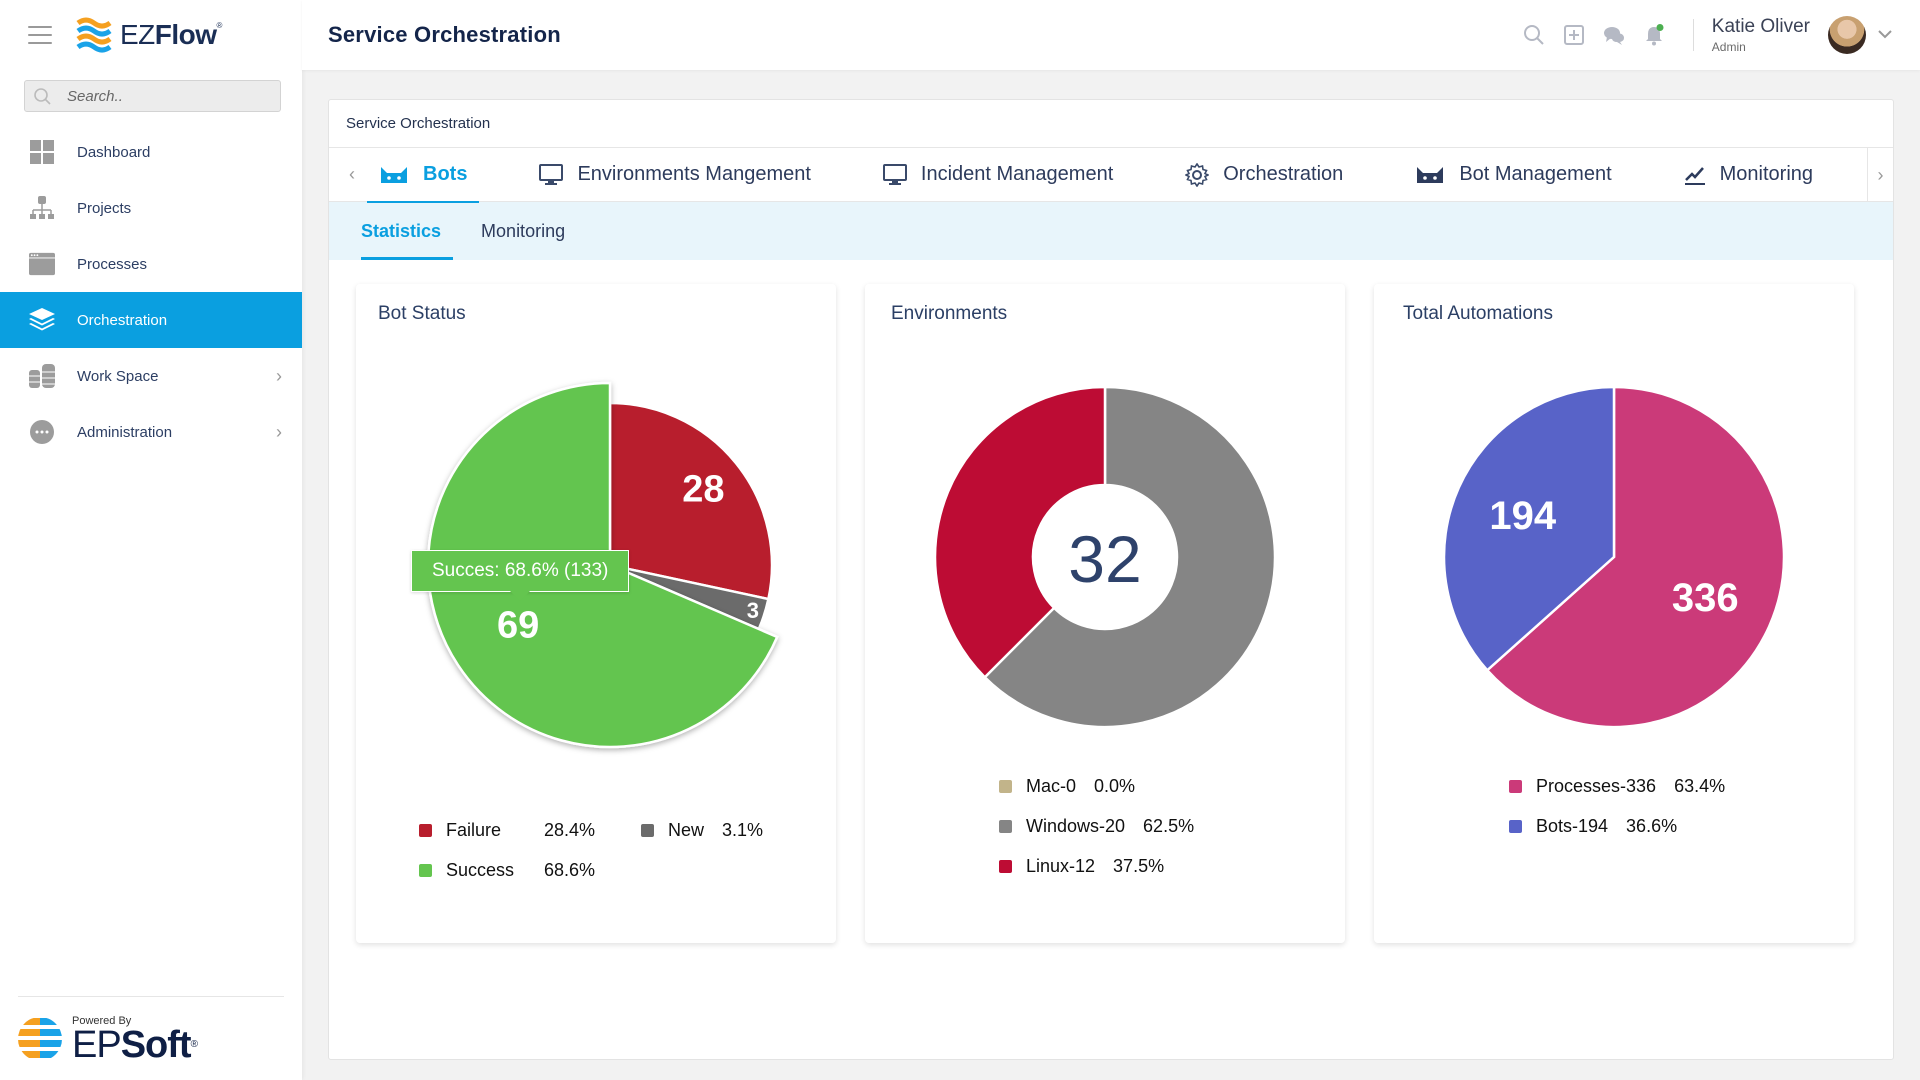  What do you see at coordinates (40, 35) in the screenshot?
I see `hamburger-menu-icon` at bounding box center [40, 35].